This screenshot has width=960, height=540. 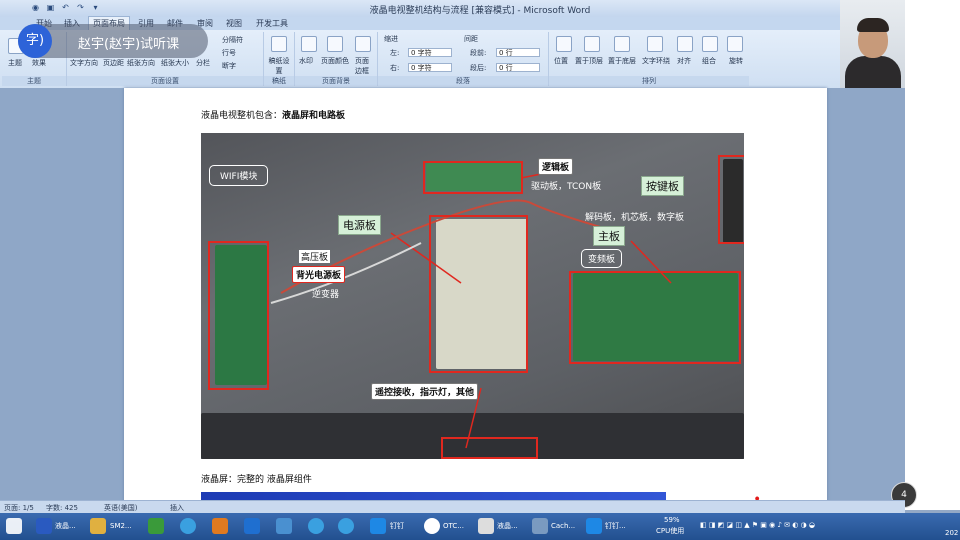 I want to click on effects-button: 效果, so click(x=39, y=63).